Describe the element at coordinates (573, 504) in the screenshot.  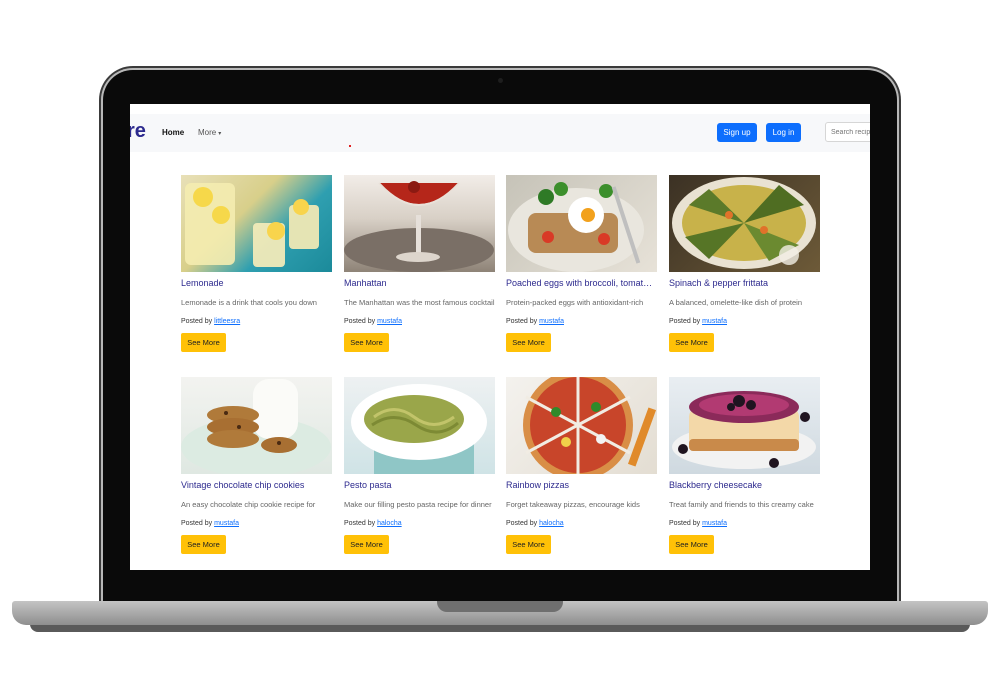
I see `recipe-description: Forget takeaway pizzas, encourage kids` at that location.